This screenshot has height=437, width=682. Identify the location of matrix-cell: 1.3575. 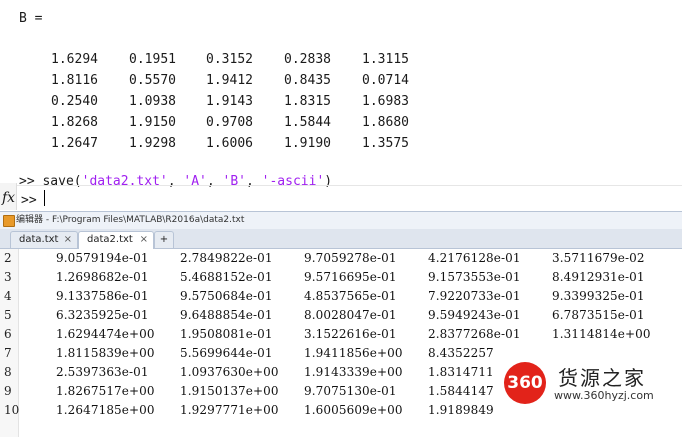
(385, 143).